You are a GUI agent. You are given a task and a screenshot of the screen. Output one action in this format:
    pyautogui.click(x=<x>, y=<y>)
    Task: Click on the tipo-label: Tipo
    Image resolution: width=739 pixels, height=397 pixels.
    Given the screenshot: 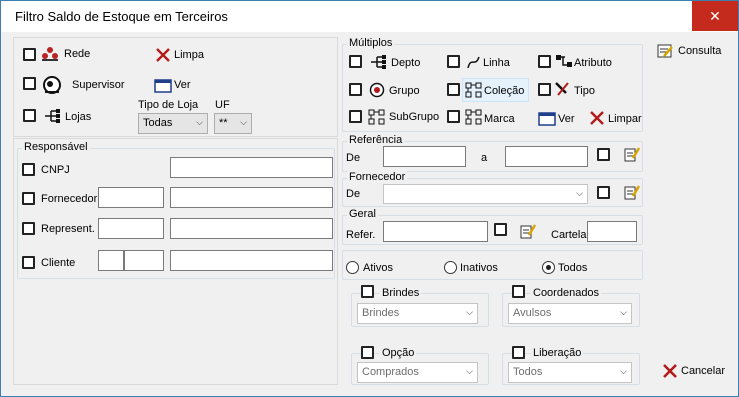 What is the action you would take?
    pyautogui.click(x=584, y=91)
    